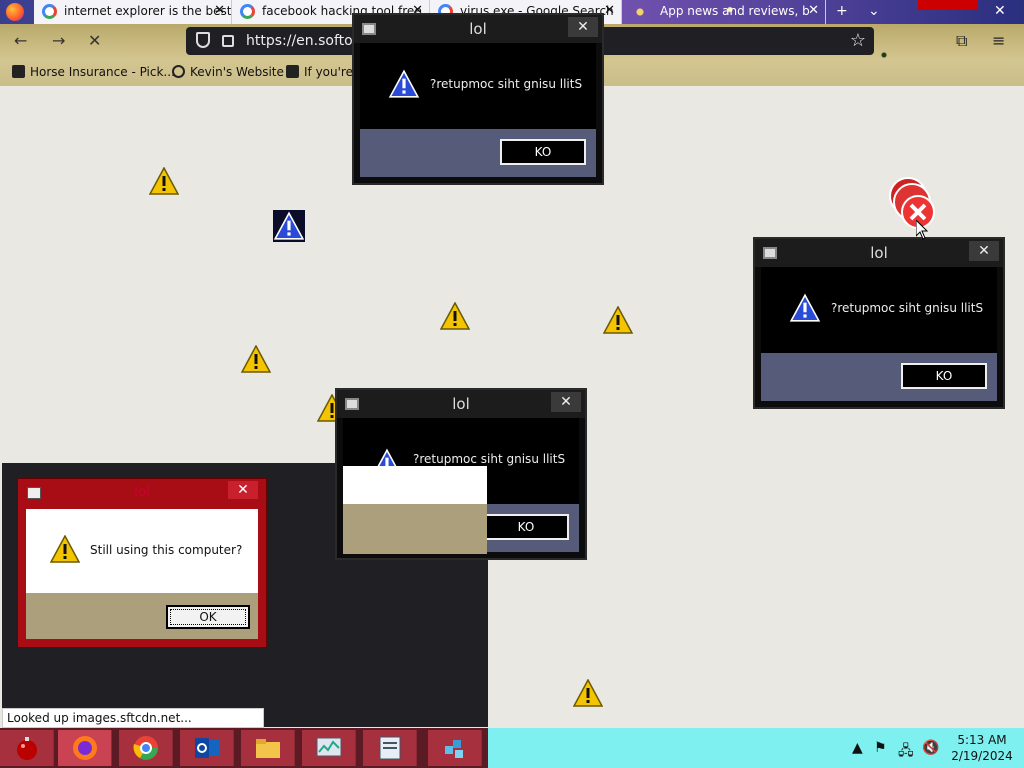 The width and height of the screenshot is (1024, 768). Describe the element at coordinates (728, 12) in the screenshot. I see `tab-app-news: App news and reviews, b ✕` at that location.